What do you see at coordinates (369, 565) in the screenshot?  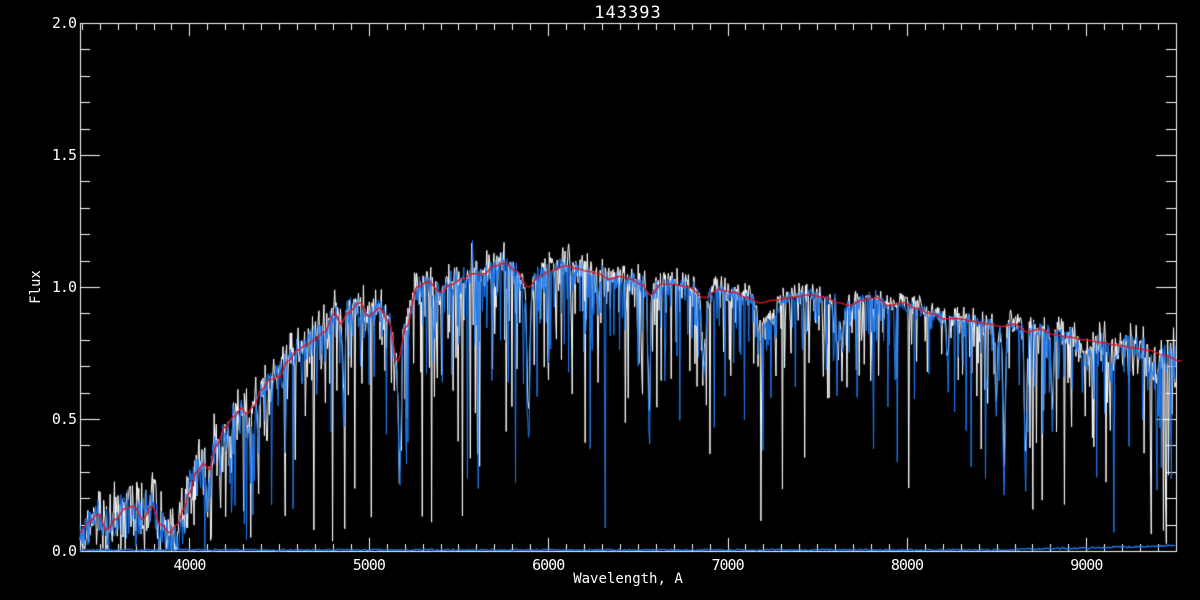 I see `x-tick-label: 5000` at bounding box center [369, 565].